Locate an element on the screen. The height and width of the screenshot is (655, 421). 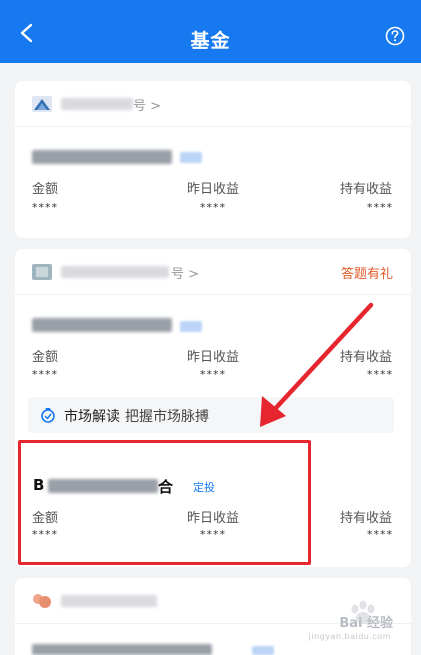
page-title: 基金 is located at coordinates (210, 41).